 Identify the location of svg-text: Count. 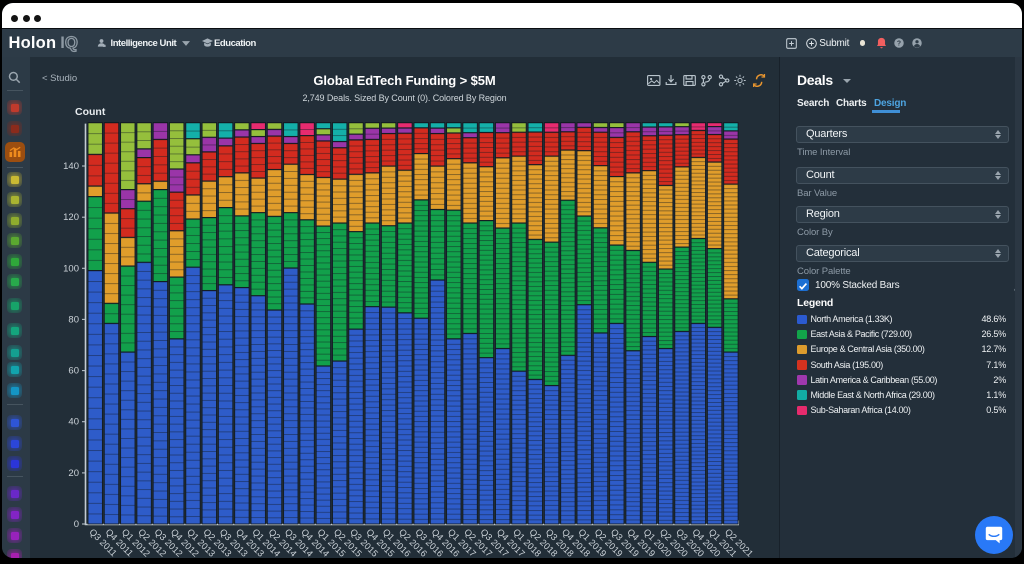
(90, 112).